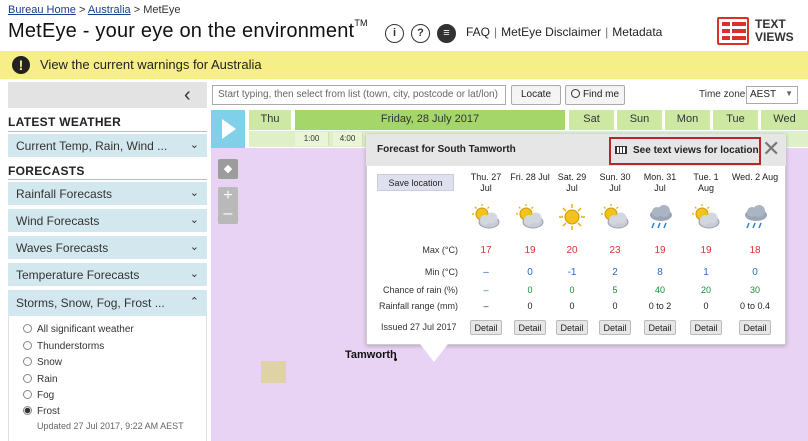 The height and width of the screenshot is (441, 808). I want to click on disclaimer-link: MetEye Disclaimer, so click(551, 32).